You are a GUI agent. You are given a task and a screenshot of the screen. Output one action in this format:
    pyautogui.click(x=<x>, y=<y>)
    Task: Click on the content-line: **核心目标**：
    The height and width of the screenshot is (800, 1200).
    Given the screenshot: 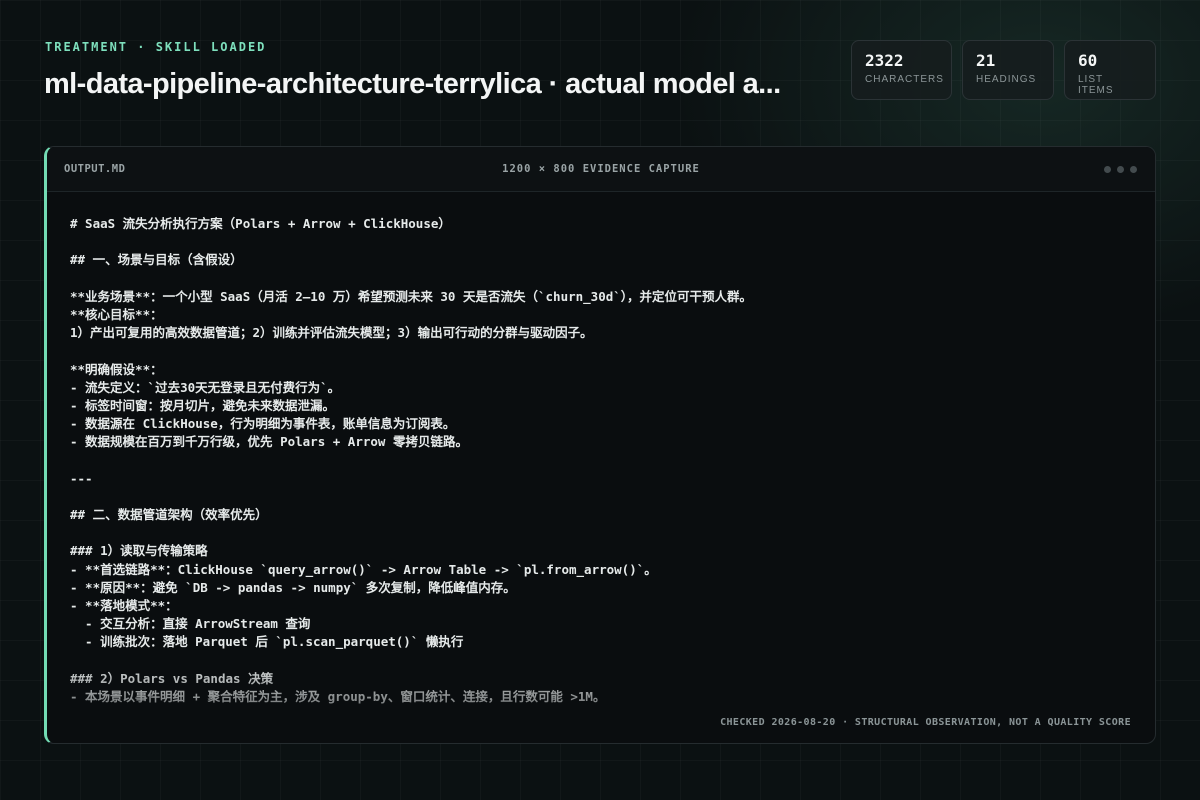 What is the action you would take?
    pyautogui.click(x=116, y=314)
    